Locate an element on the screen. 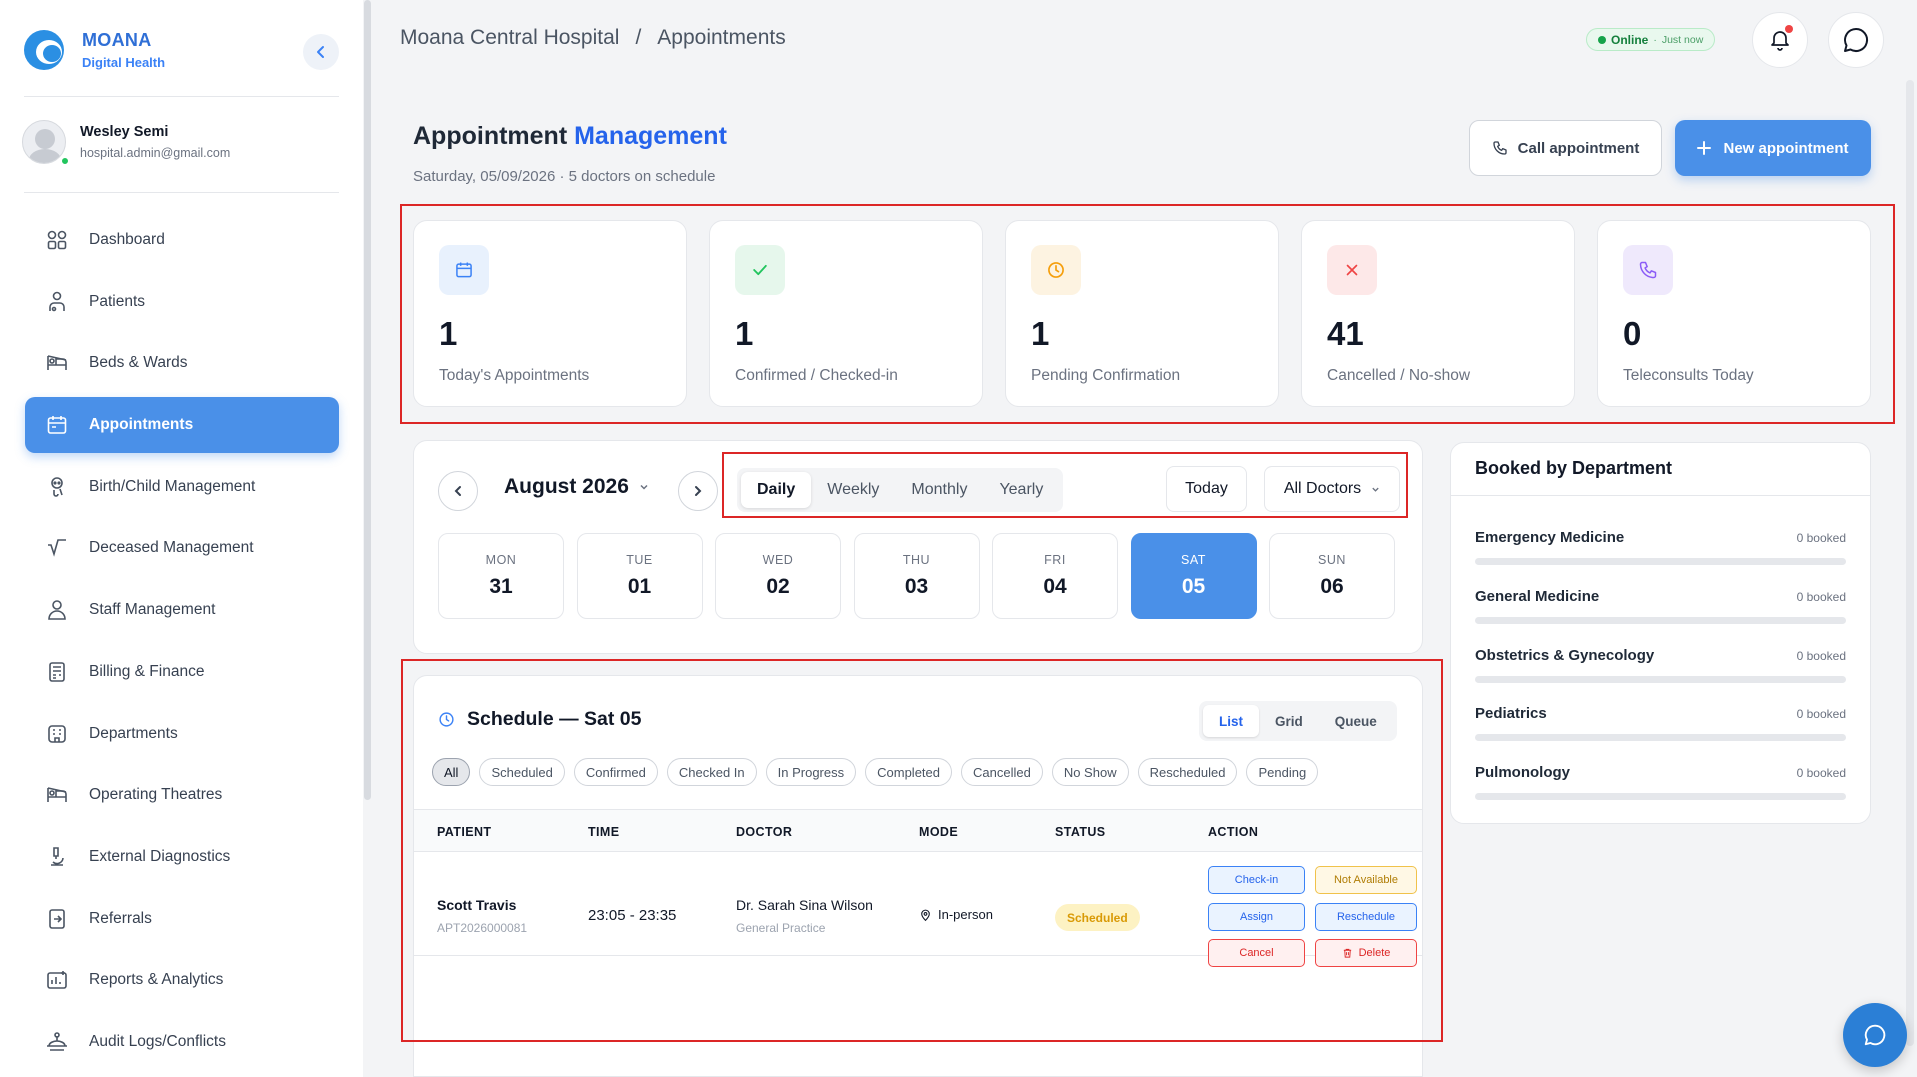 The height and width of the screenshot is (1077, 1917). highlight-frame-view-controls is located at coordinates (1065, 485).